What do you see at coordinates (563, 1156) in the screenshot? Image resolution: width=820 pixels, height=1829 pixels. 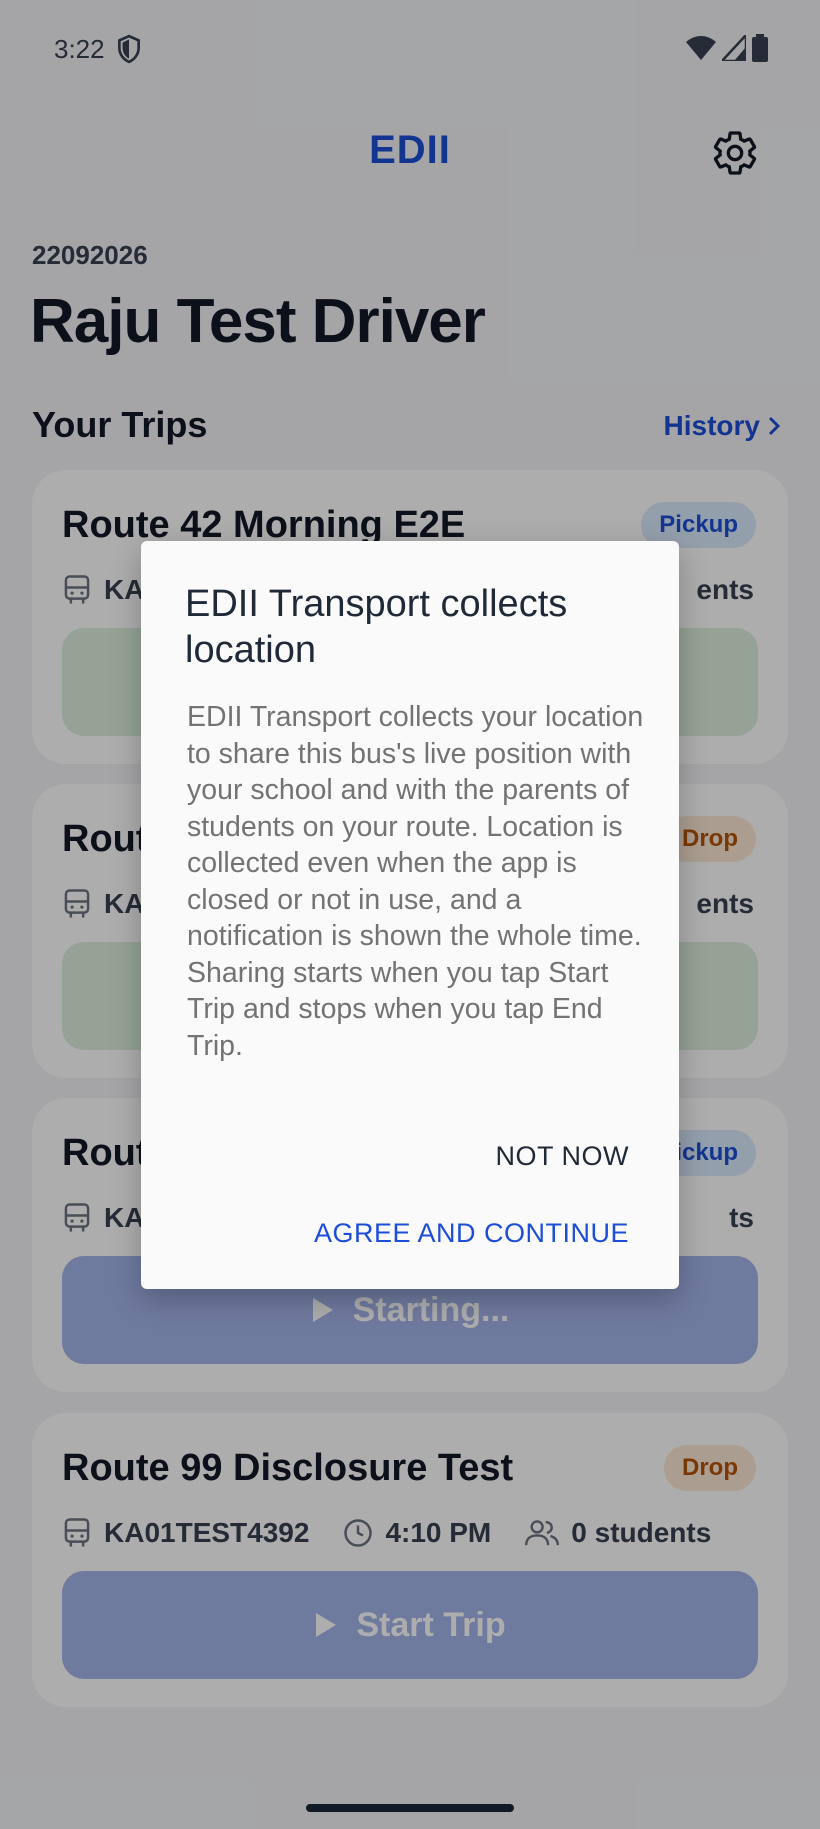 I see `not-now-button: NOT NOW` at bounding box center [563, 1156].